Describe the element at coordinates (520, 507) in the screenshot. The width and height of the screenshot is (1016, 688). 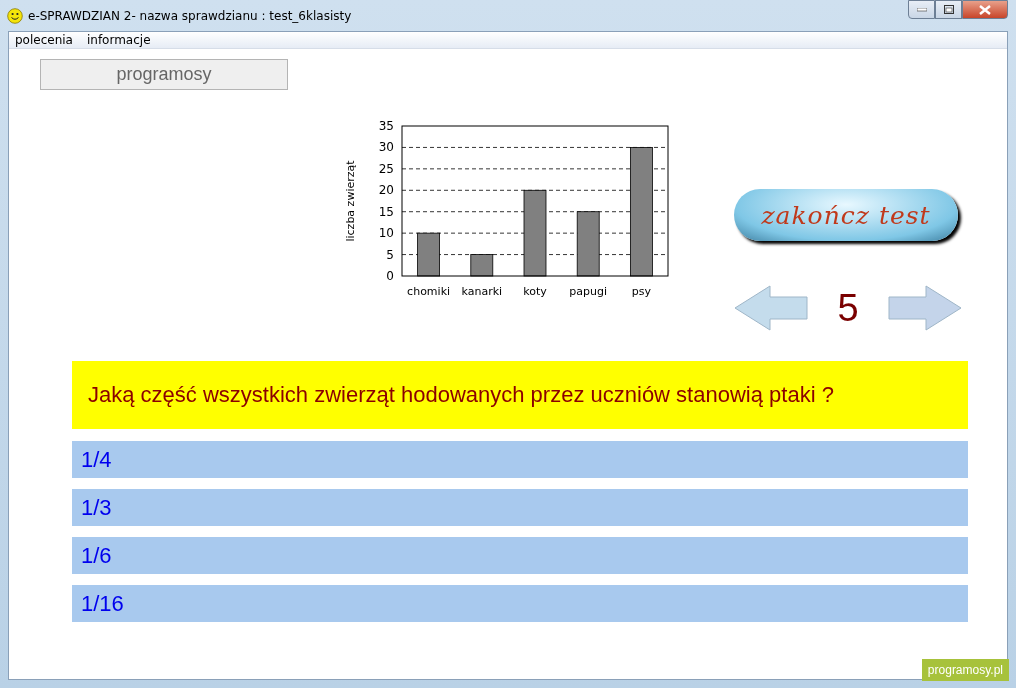
I see `answer-option: 1/3` at that location.